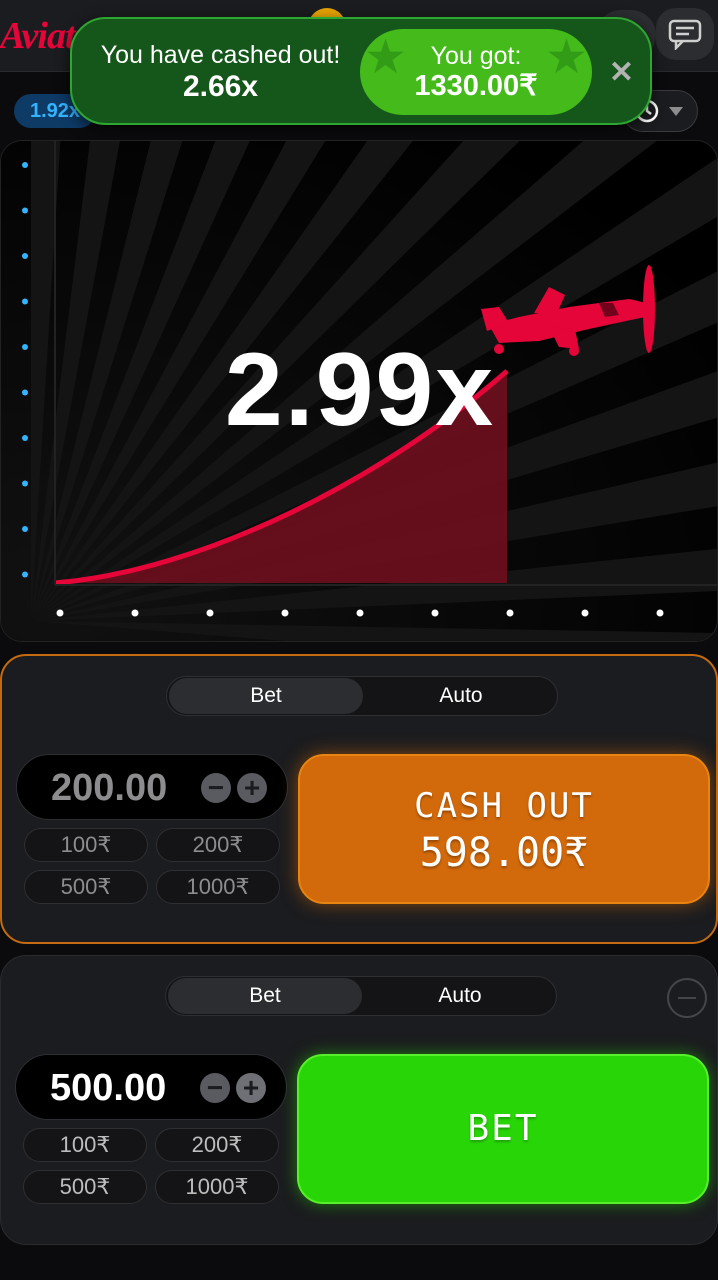  Describe the element at coordinates (621, 72) in the screenshot. I see `close-icon: ✕` at that location.